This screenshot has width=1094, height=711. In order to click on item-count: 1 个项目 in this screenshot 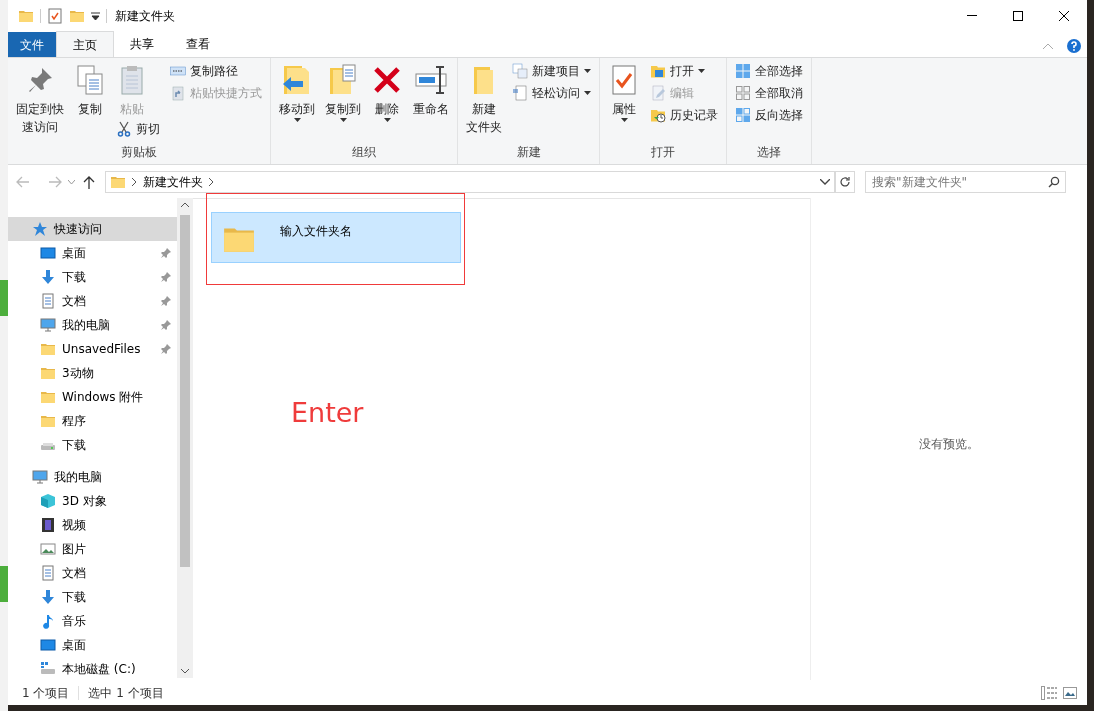, I will do `click(46, 693)`.